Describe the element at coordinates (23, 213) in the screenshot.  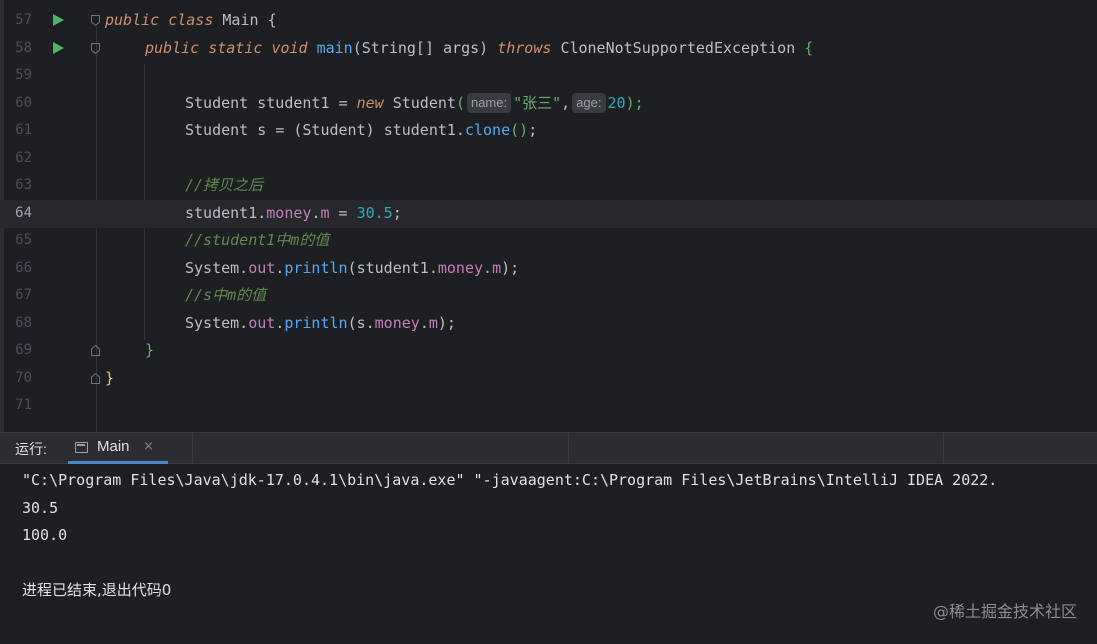
I see `line-number: 64` at that location.